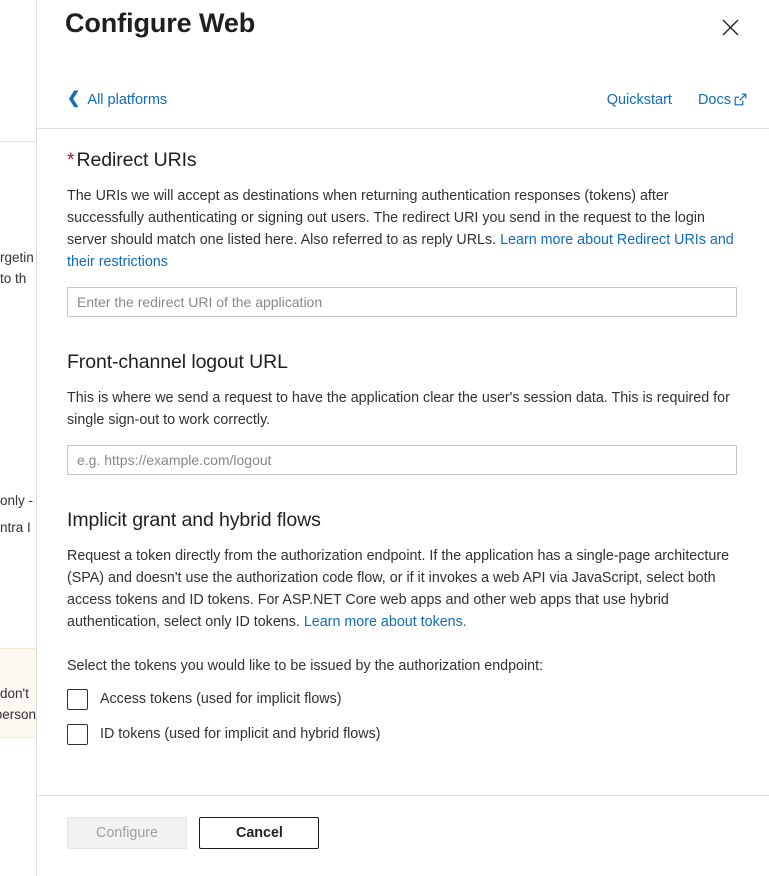 This screenshot has width=769, height=876. I want to click on redirect-uris-heading-label: Redirect URIs, so click(136, 160).